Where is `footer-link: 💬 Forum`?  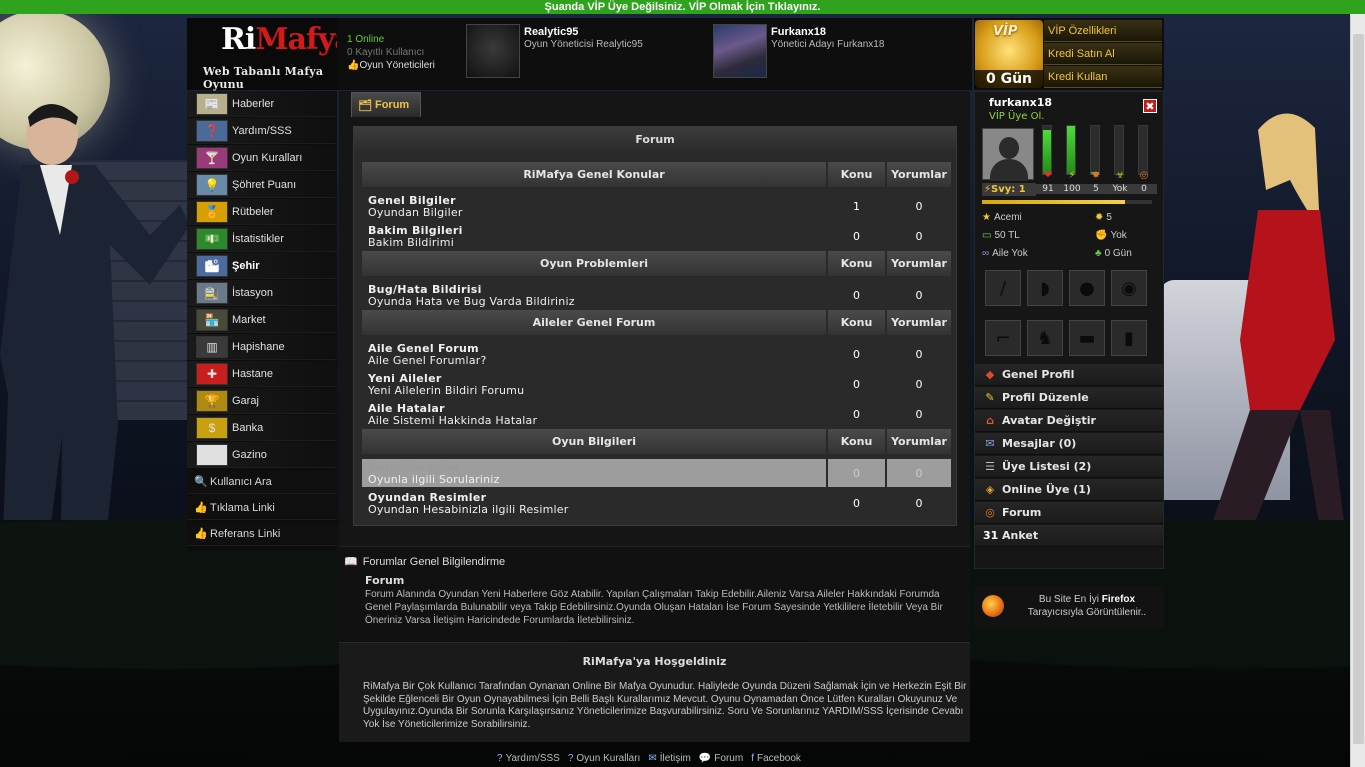
footer-link: 💬 Forum is located at coordinates (721, 760).